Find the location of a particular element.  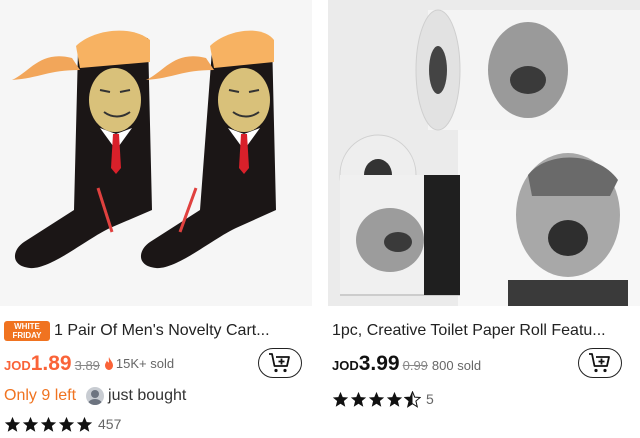

price-row: JOD 3.99 0.99 800 sold is located at coordinates (406, 364).